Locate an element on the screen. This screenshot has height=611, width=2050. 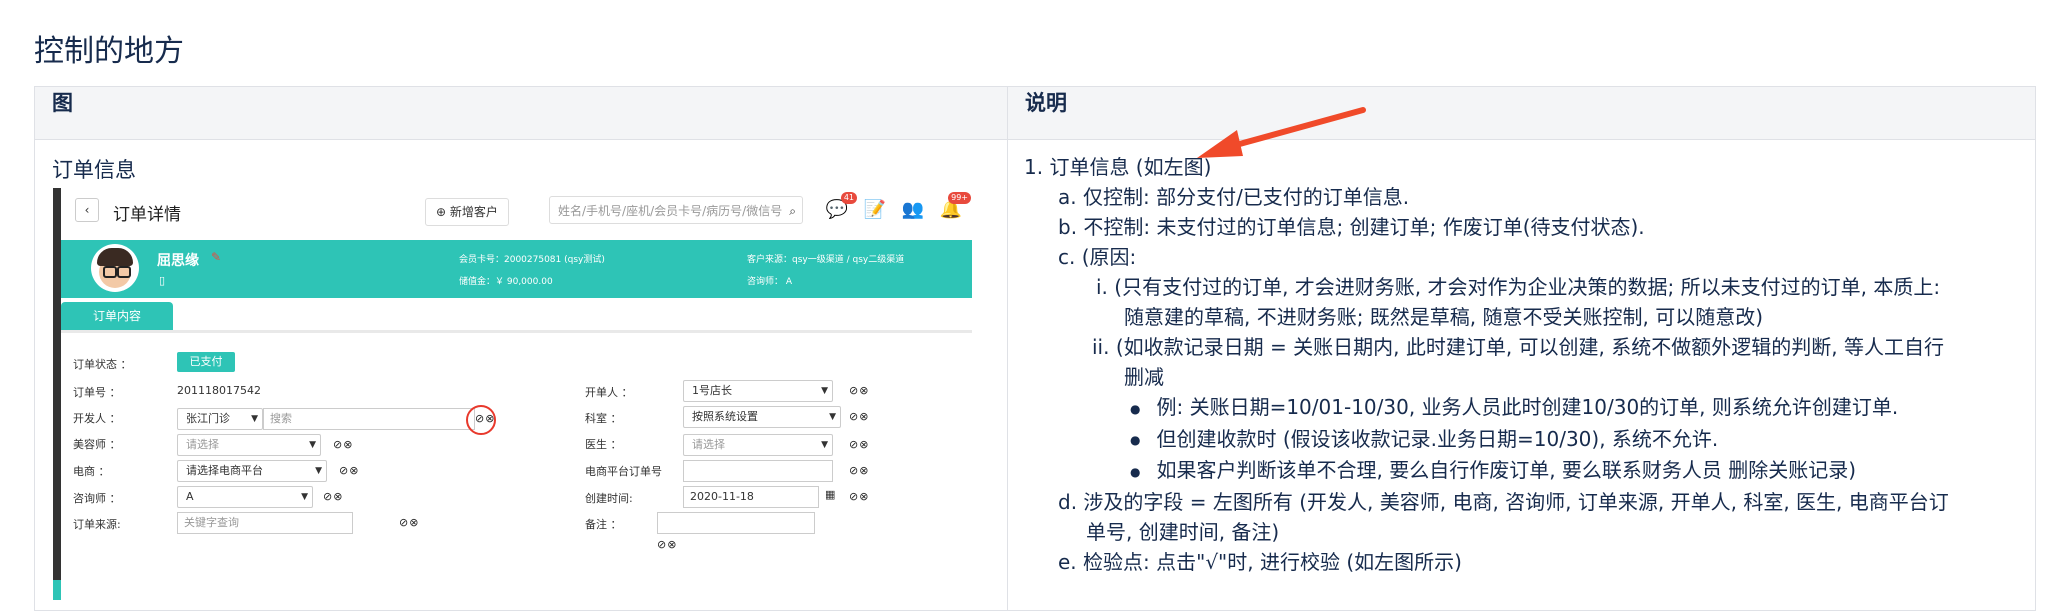
users-icon: 👥 is located at coordinates (913, 210).